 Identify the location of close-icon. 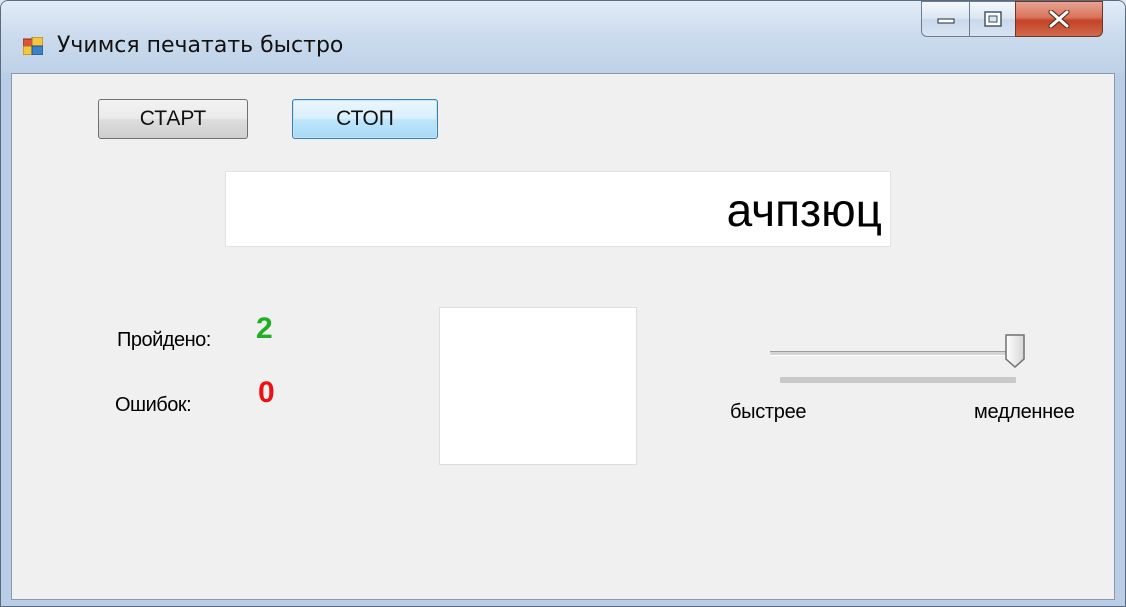
(1059, 19).